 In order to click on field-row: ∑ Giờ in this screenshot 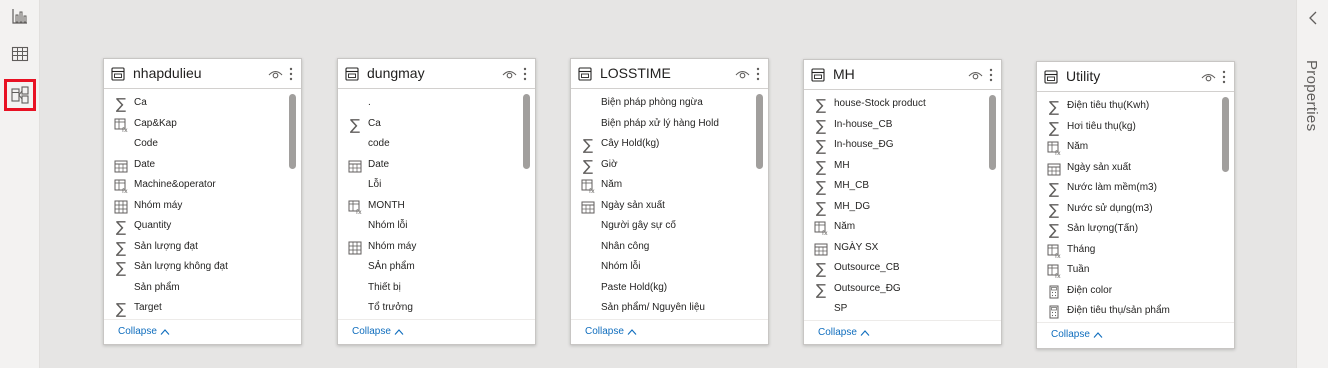, I will do `click(663, 166)`.